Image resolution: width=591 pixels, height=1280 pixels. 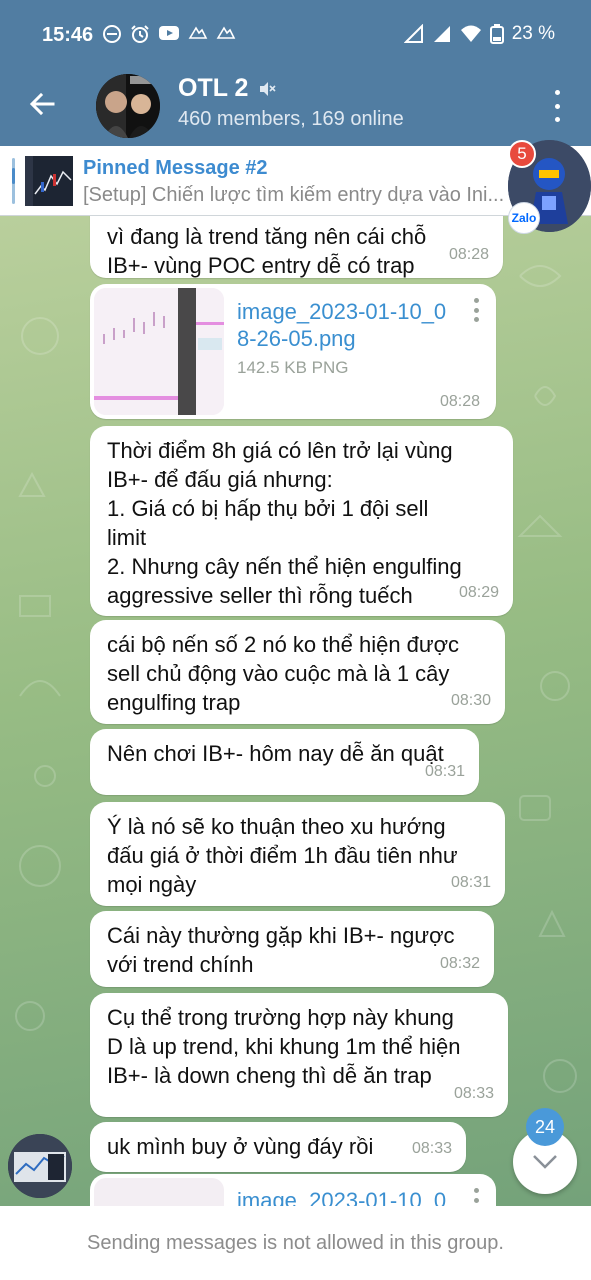 I want to click on message-time: 08:32, so click(x=459, y=963).